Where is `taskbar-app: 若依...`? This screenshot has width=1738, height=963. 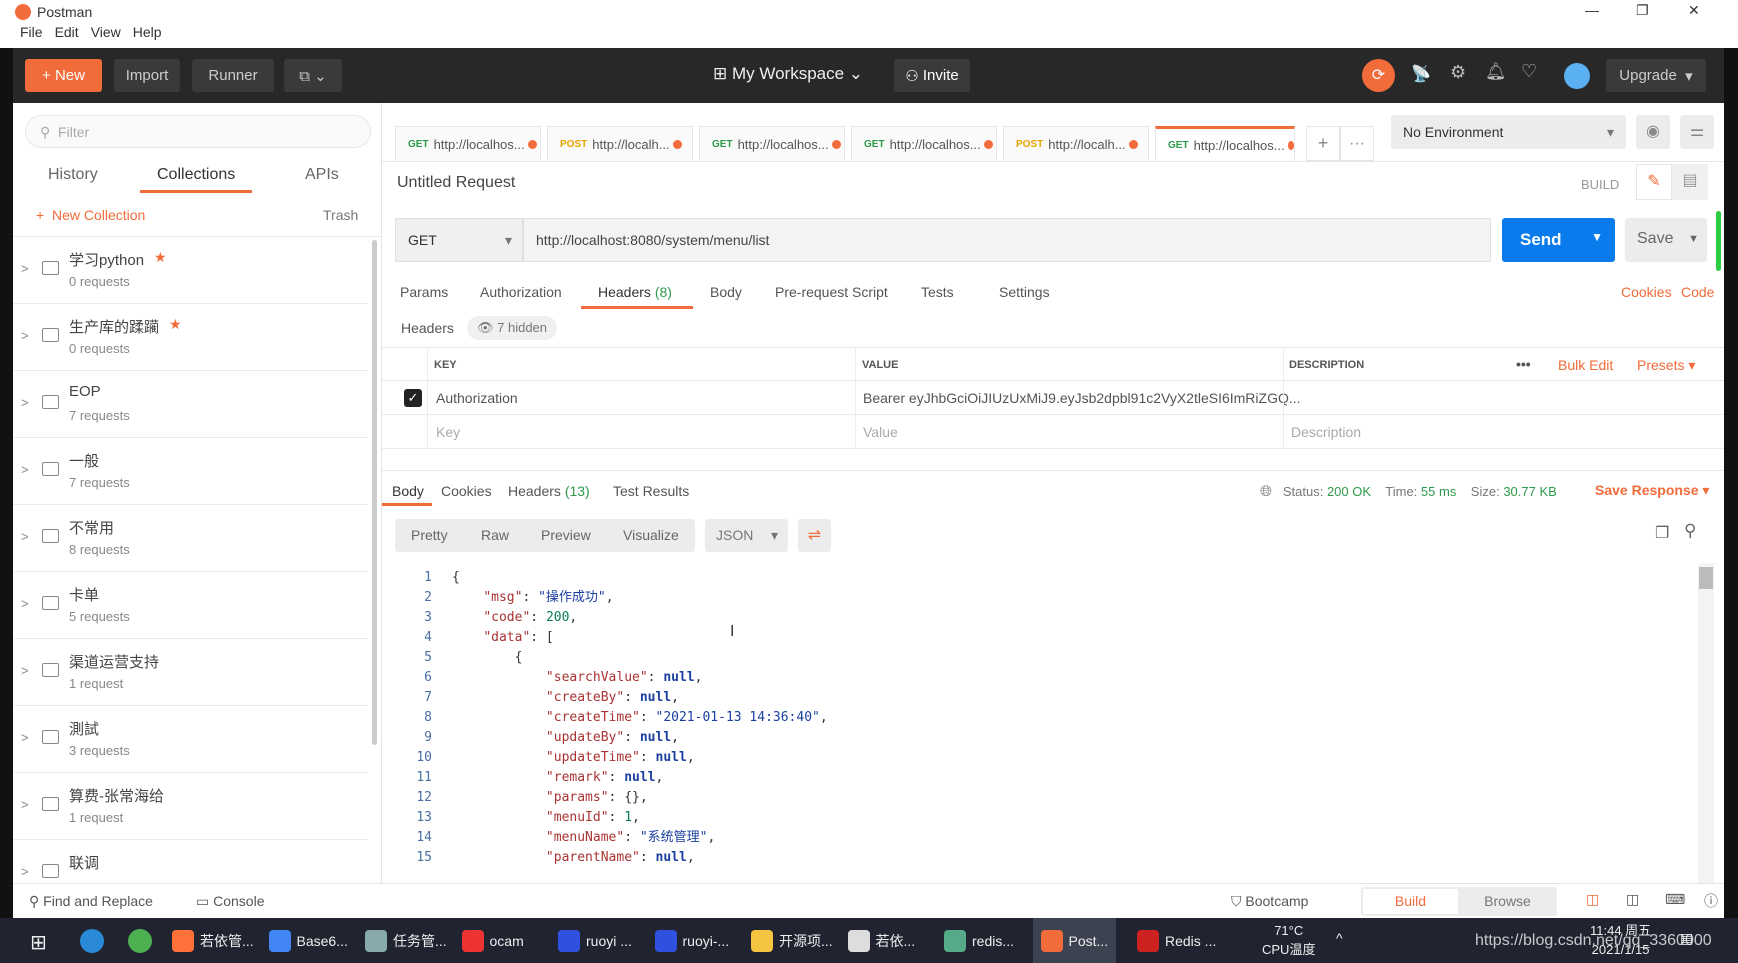 taskbar-app: 若依... is located at coordinates (881, 940).